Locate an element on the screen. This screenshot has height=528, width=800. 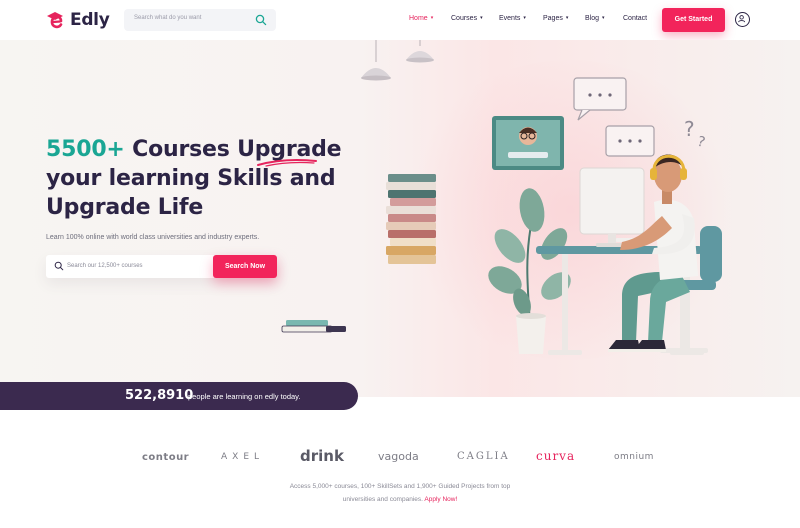
user-icon is located at coordinates (742, 19).